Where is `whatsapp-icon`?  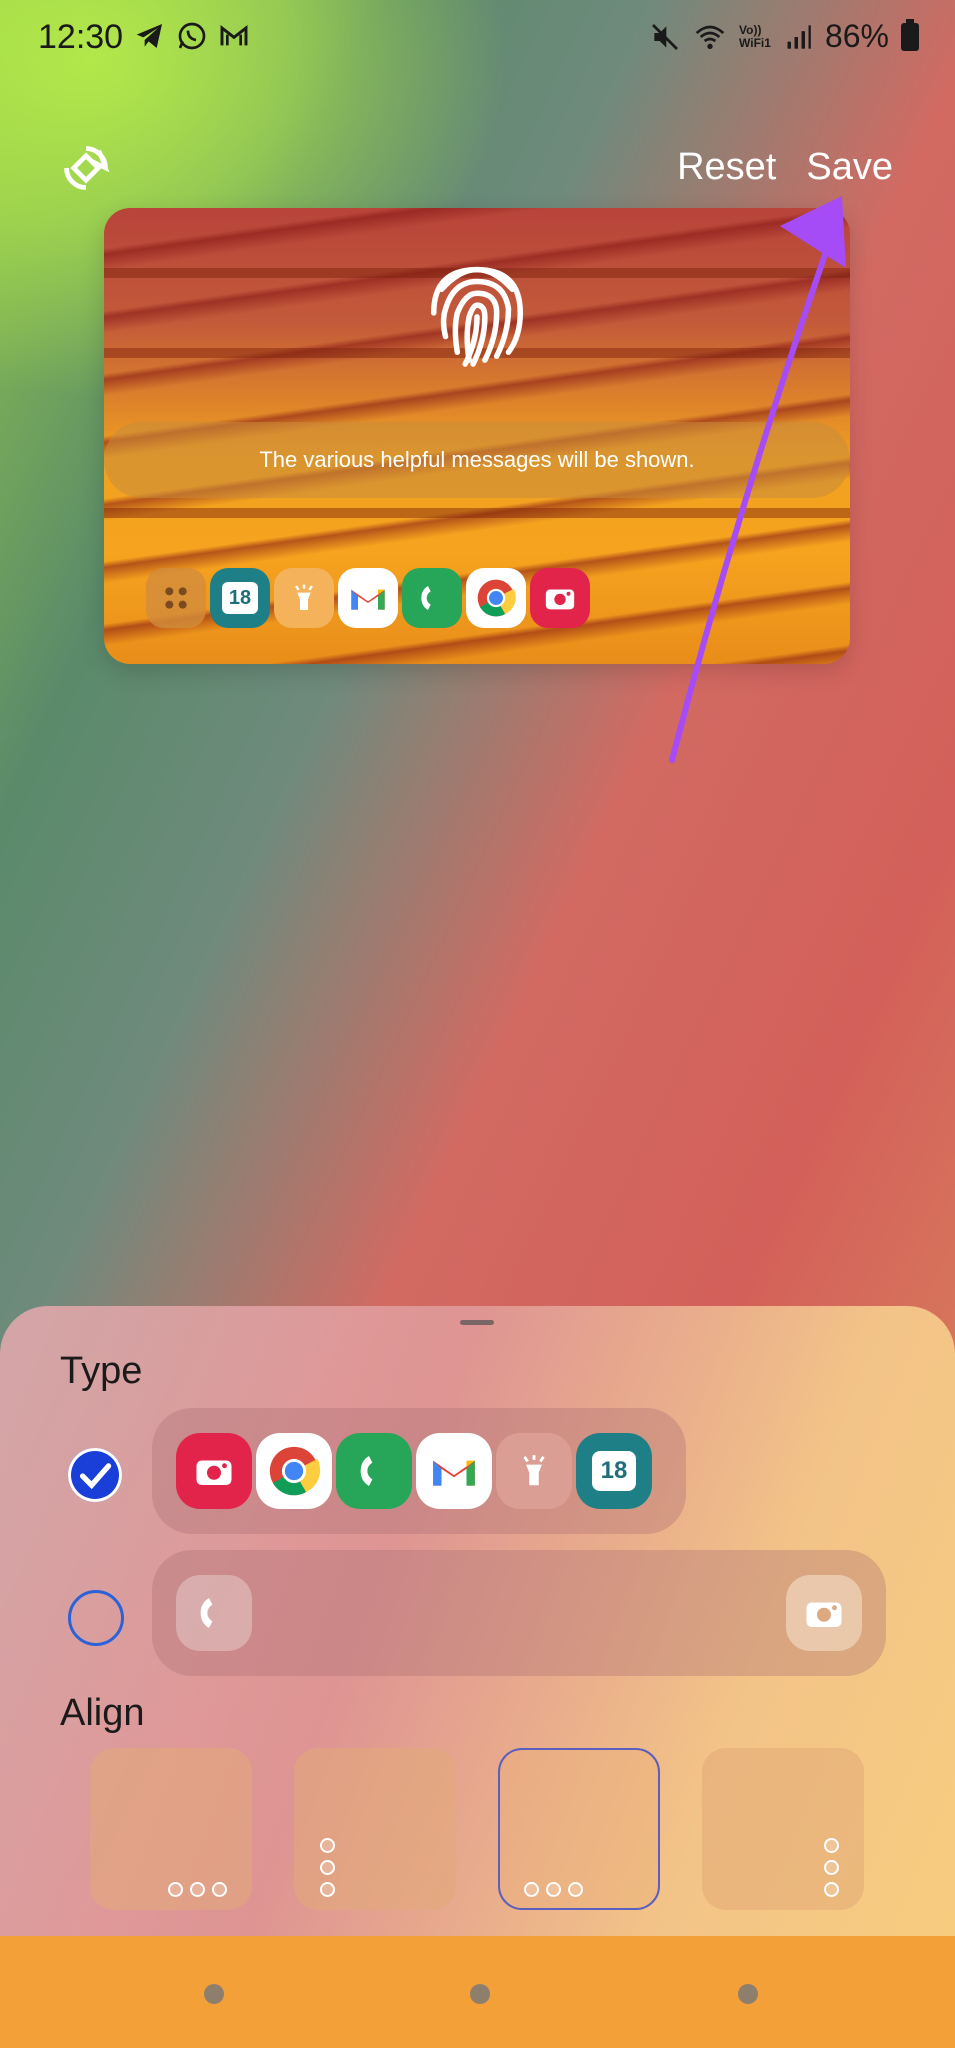
whatsapp-icon is located at coordinates (192, 36).